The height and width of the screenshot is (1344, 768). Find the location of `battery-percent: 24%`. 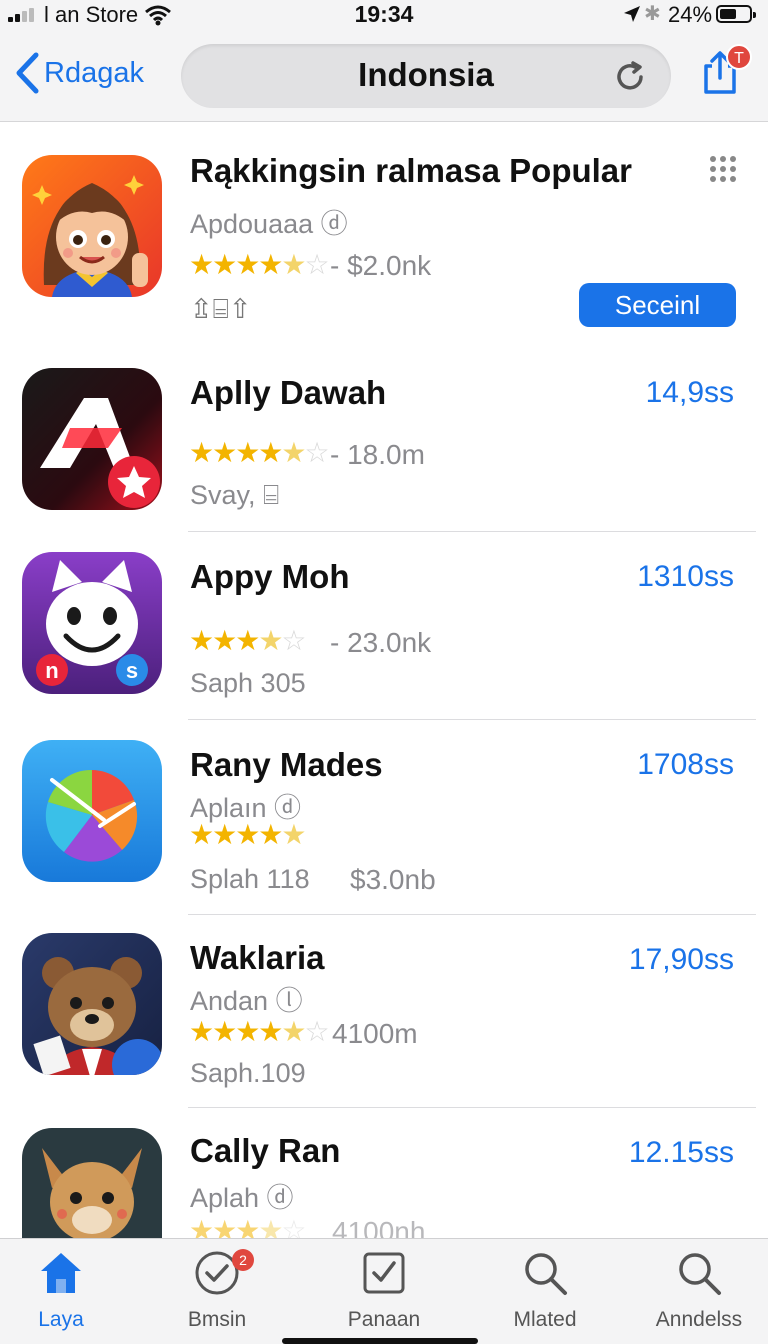

battery-percent: 24% is located at coordinates (690, 14).